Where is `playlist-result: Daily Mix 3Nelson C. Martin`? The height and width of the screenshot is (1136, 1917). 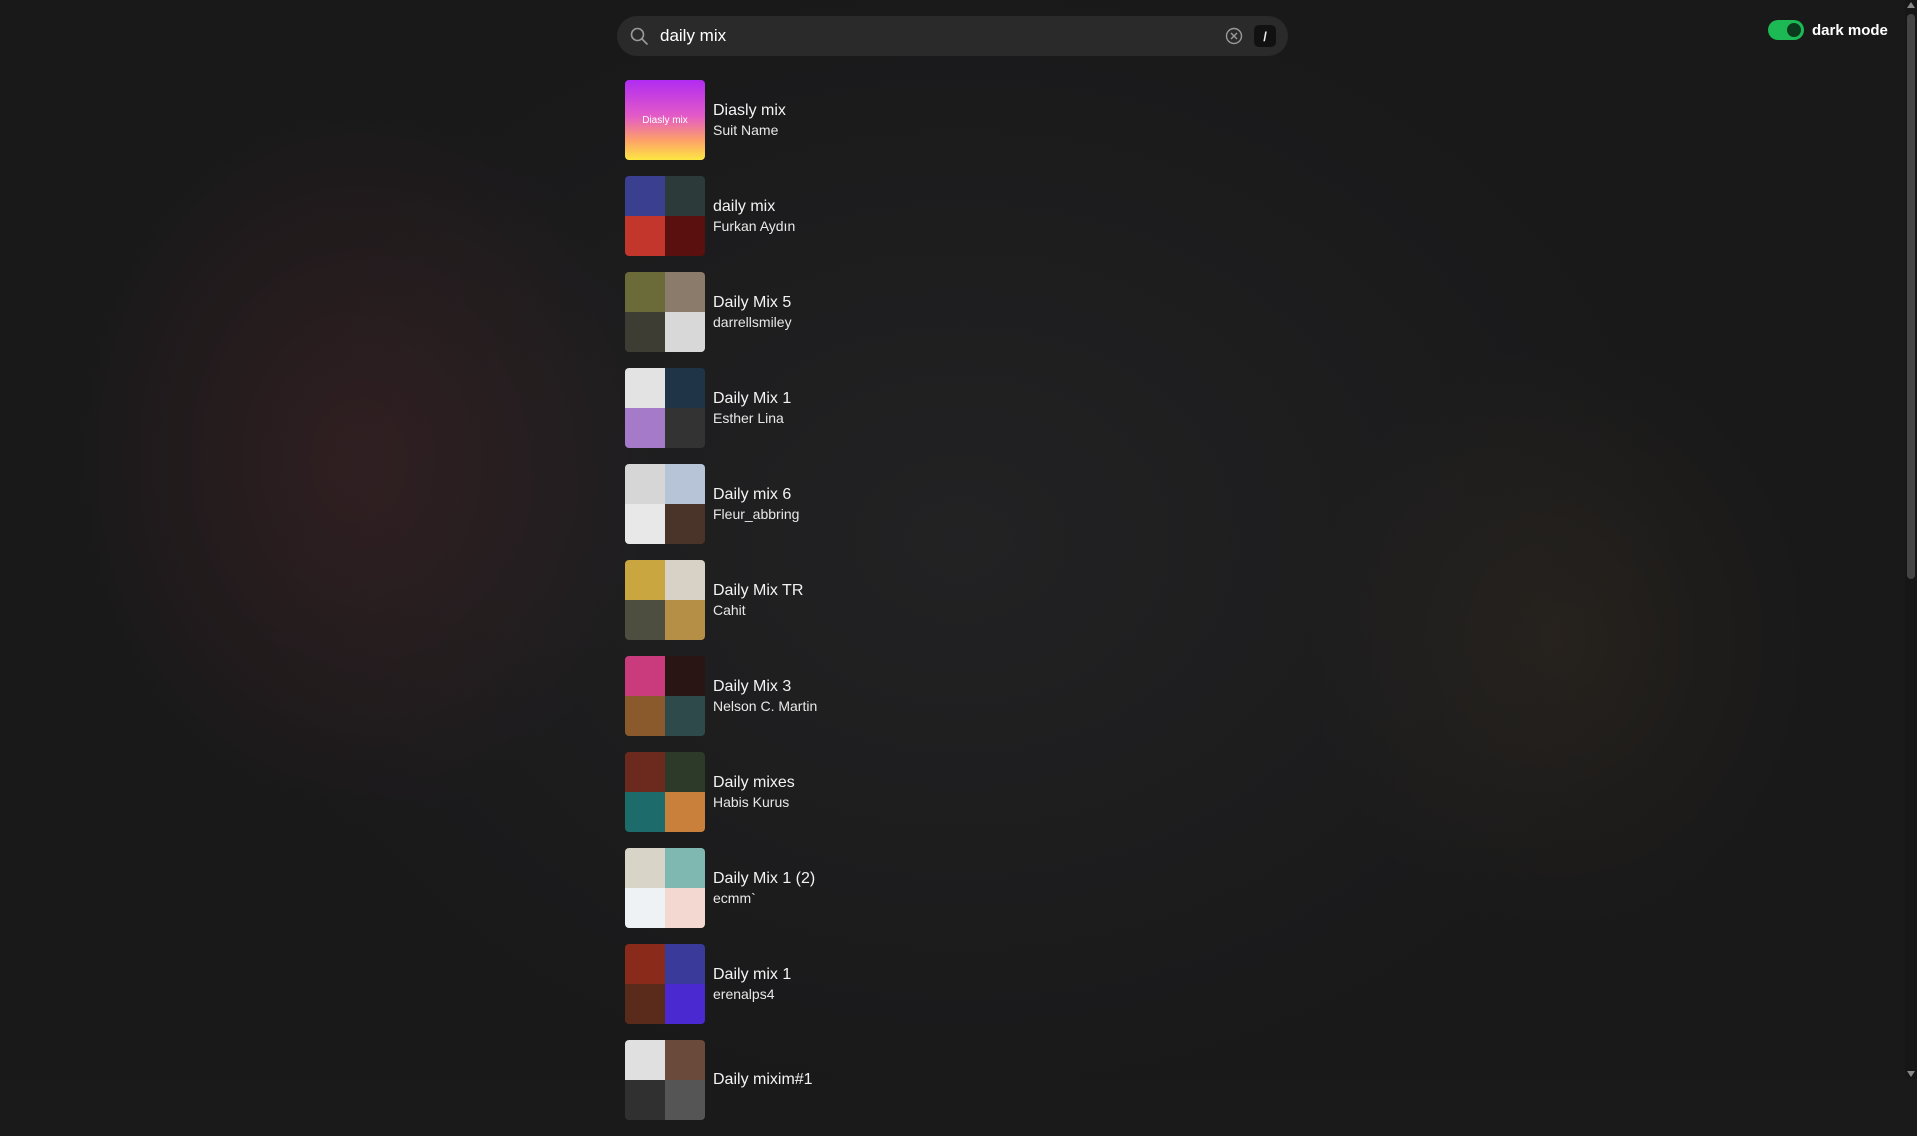
playlist-result: Daily Mix 3Nelson C. Martin is located at coordinates (825, 696).